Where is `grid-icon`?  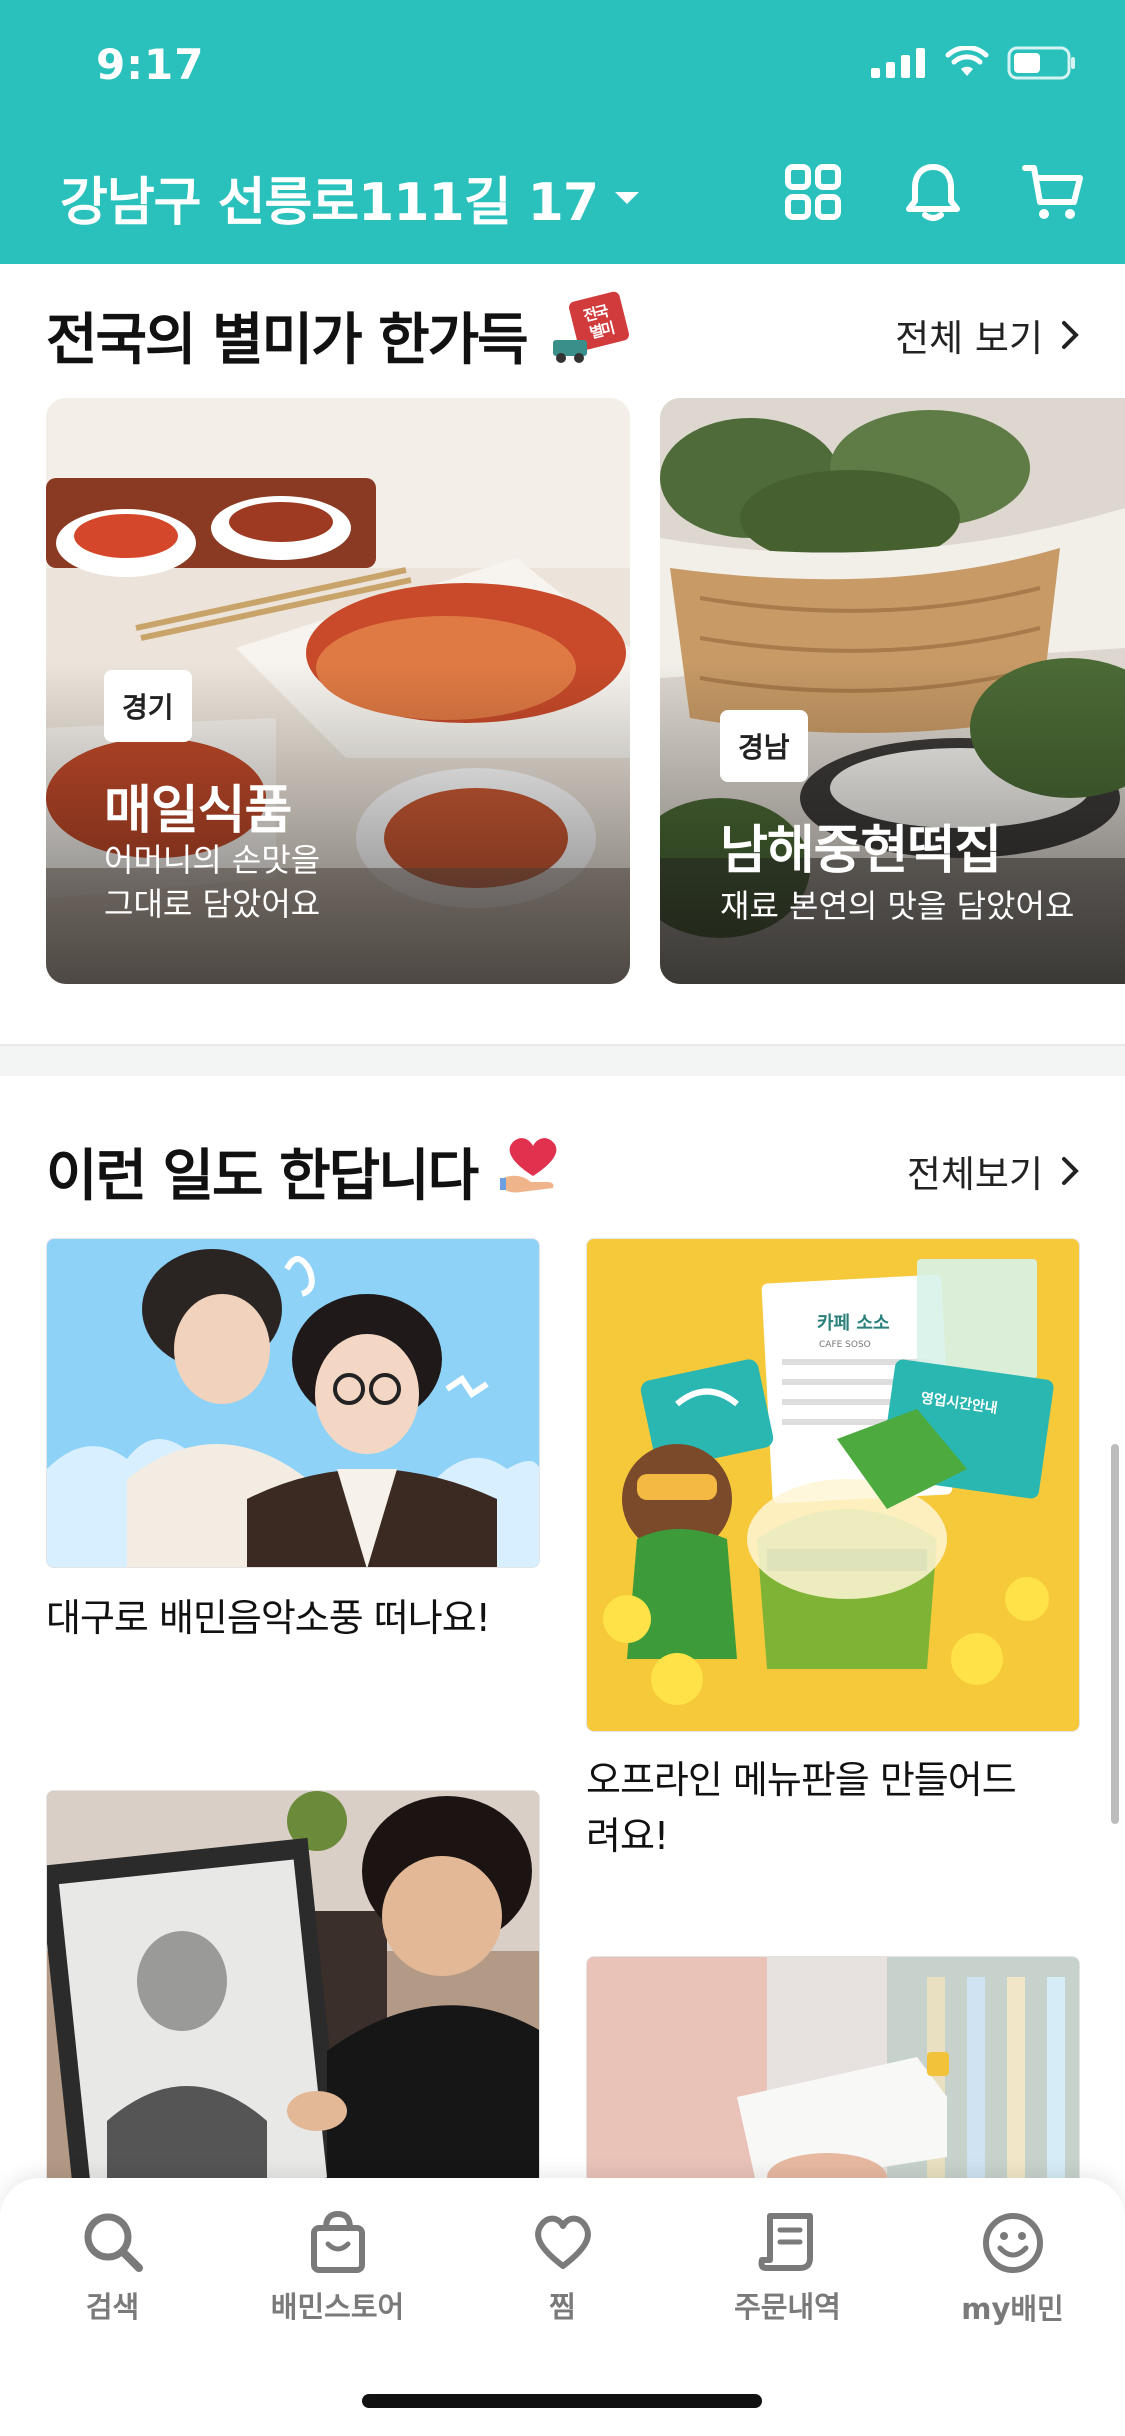 grid-icon is located at coordinates (813, 192).